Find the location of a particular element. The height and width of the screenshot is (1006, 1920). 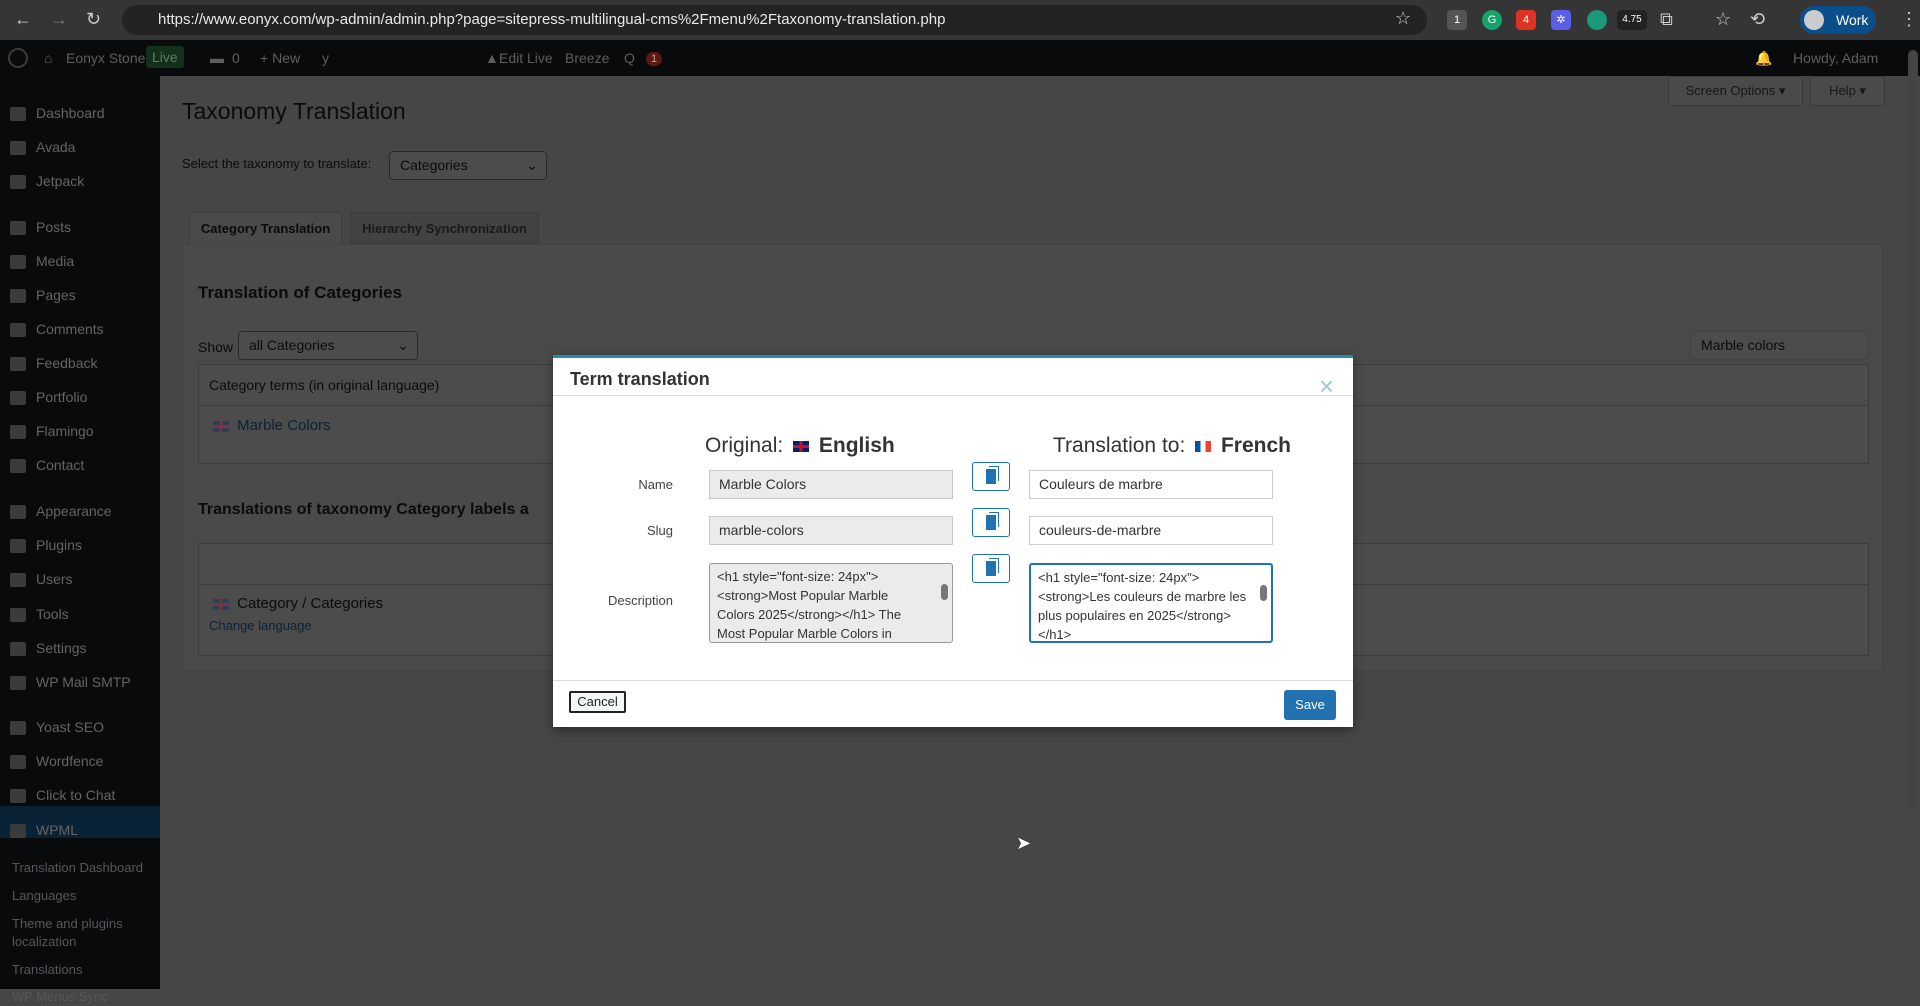

wordpress-logo-icon is located at coordinates (18, 58).